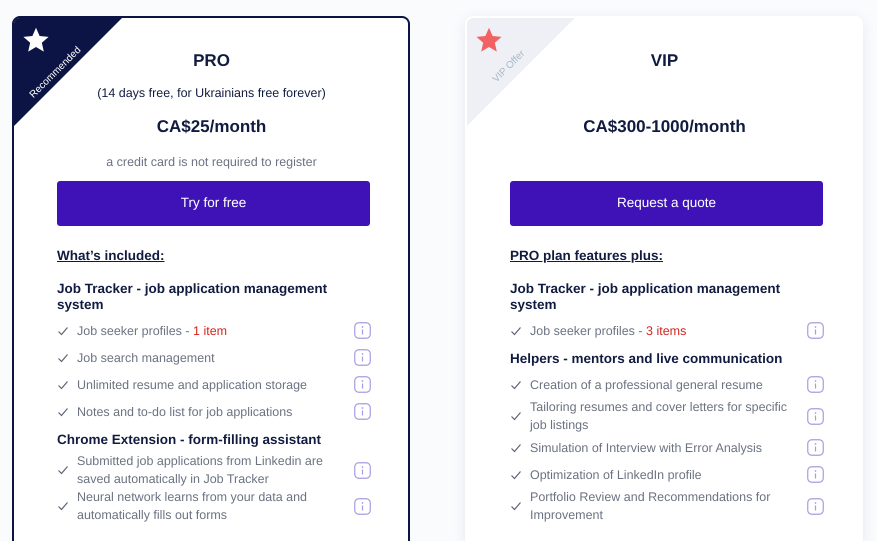 Image resolution: width=877 pixels, height=541 pixels. I want to click on feature-text: Neural network learns from your data and automatically fills out forms, so click(192, 506).